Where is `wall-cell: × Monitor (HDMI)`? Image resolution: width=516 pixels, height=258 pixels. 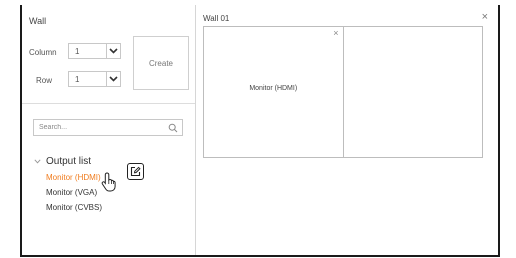
wall-cell: × Monitor (HDMI) is located at coordinates (273, 92).